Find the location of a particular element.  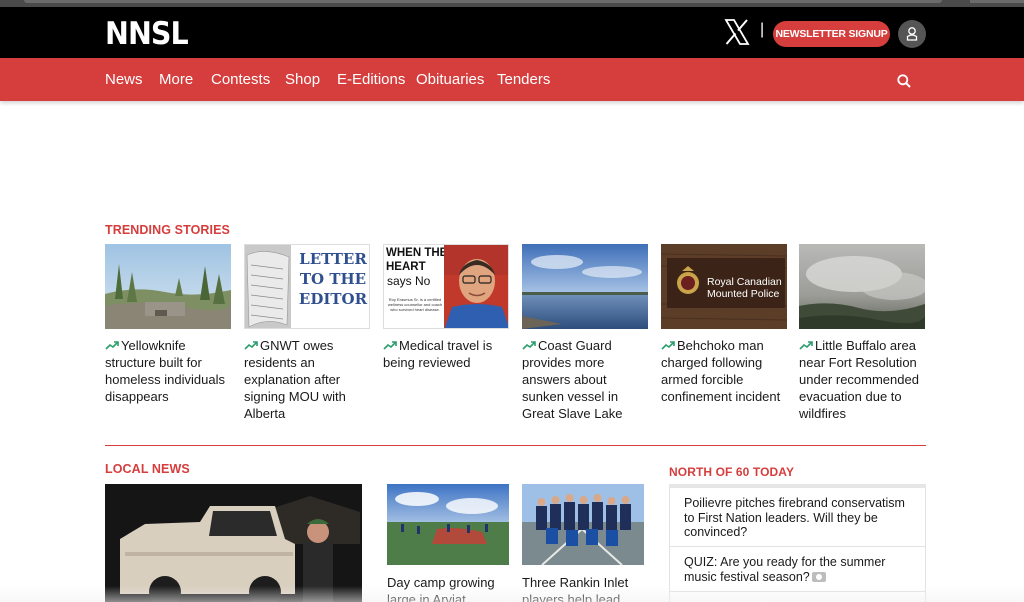

local-story-headline: Day camp growing large in Arviat is located at coordinates (448, 588).